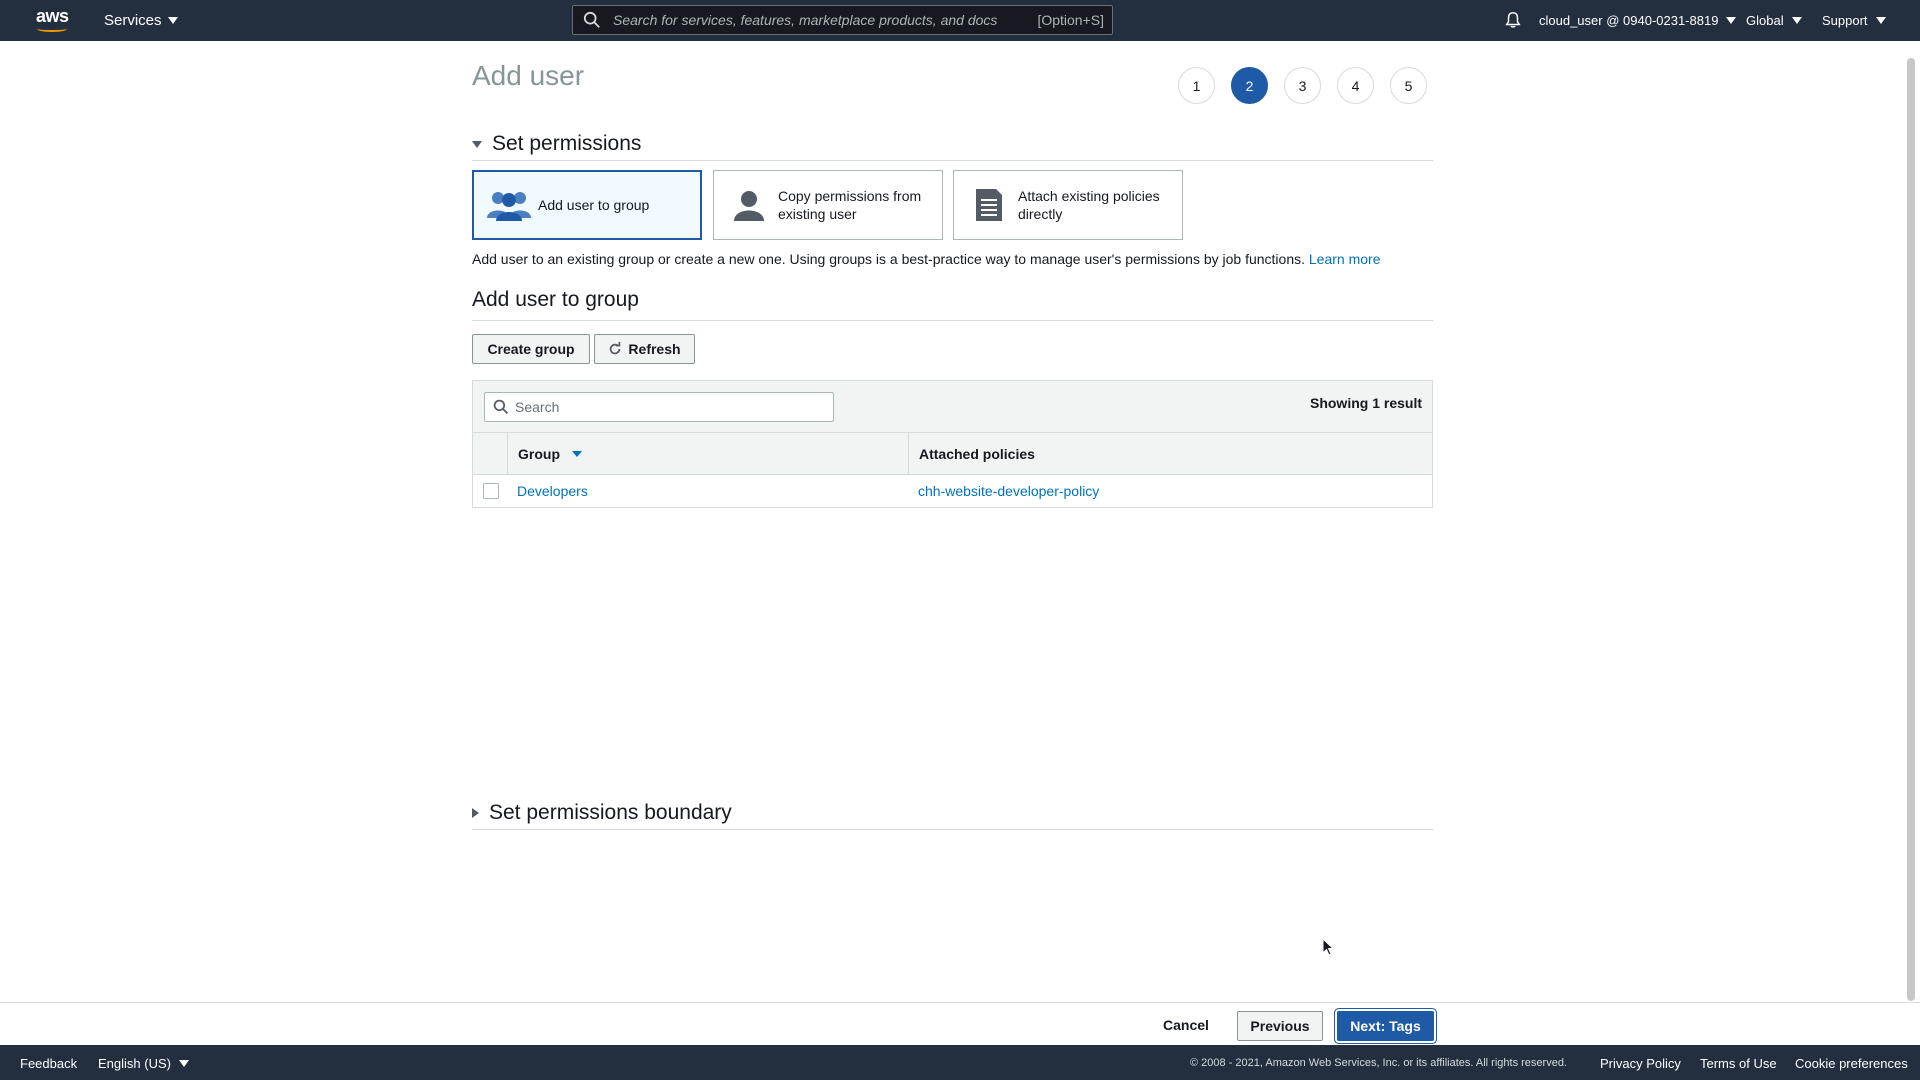 The height and width of the screenshot is (1080, 1920). What do you see at coordinates (1280, 1026) in the screenshot?
I see `previous-button: Previous` at bounding box center [1280, 1026].